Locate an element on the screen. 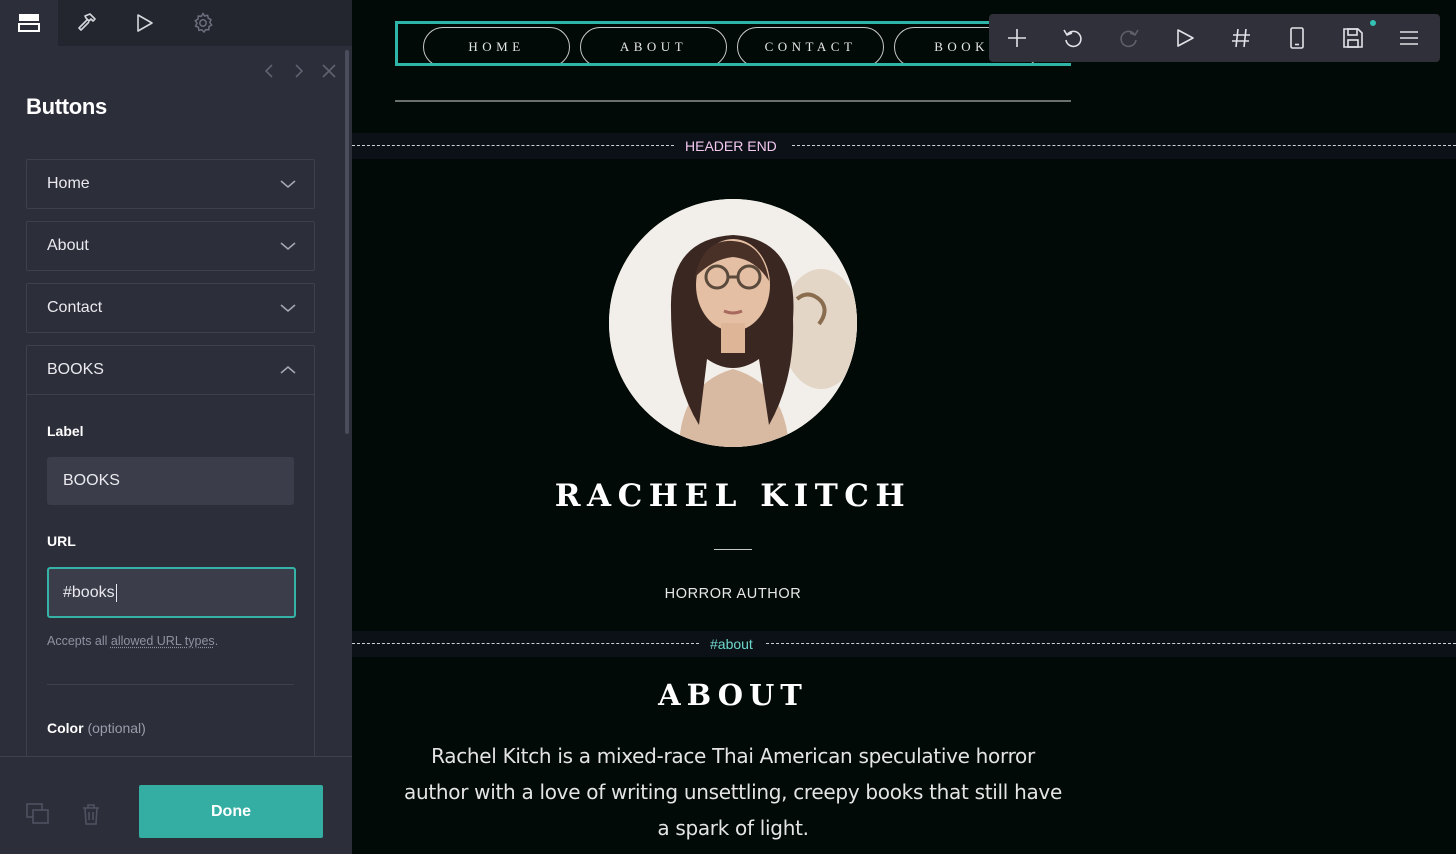 The height and width of the screenshot is (854, 1456). accordion-header-contact: Contact is located at coordinates (170, 308).